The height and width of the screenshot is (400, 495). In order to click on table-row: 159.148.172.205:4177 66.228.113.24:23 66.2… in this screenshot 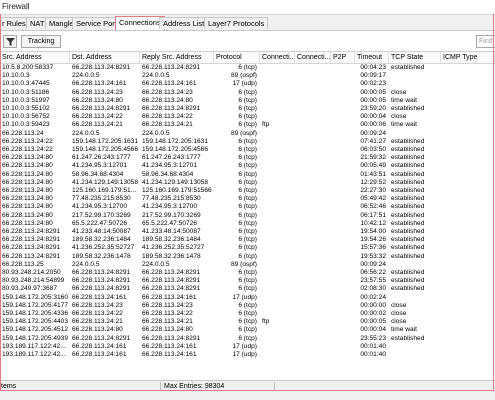, I will do `click(247, 306)`.